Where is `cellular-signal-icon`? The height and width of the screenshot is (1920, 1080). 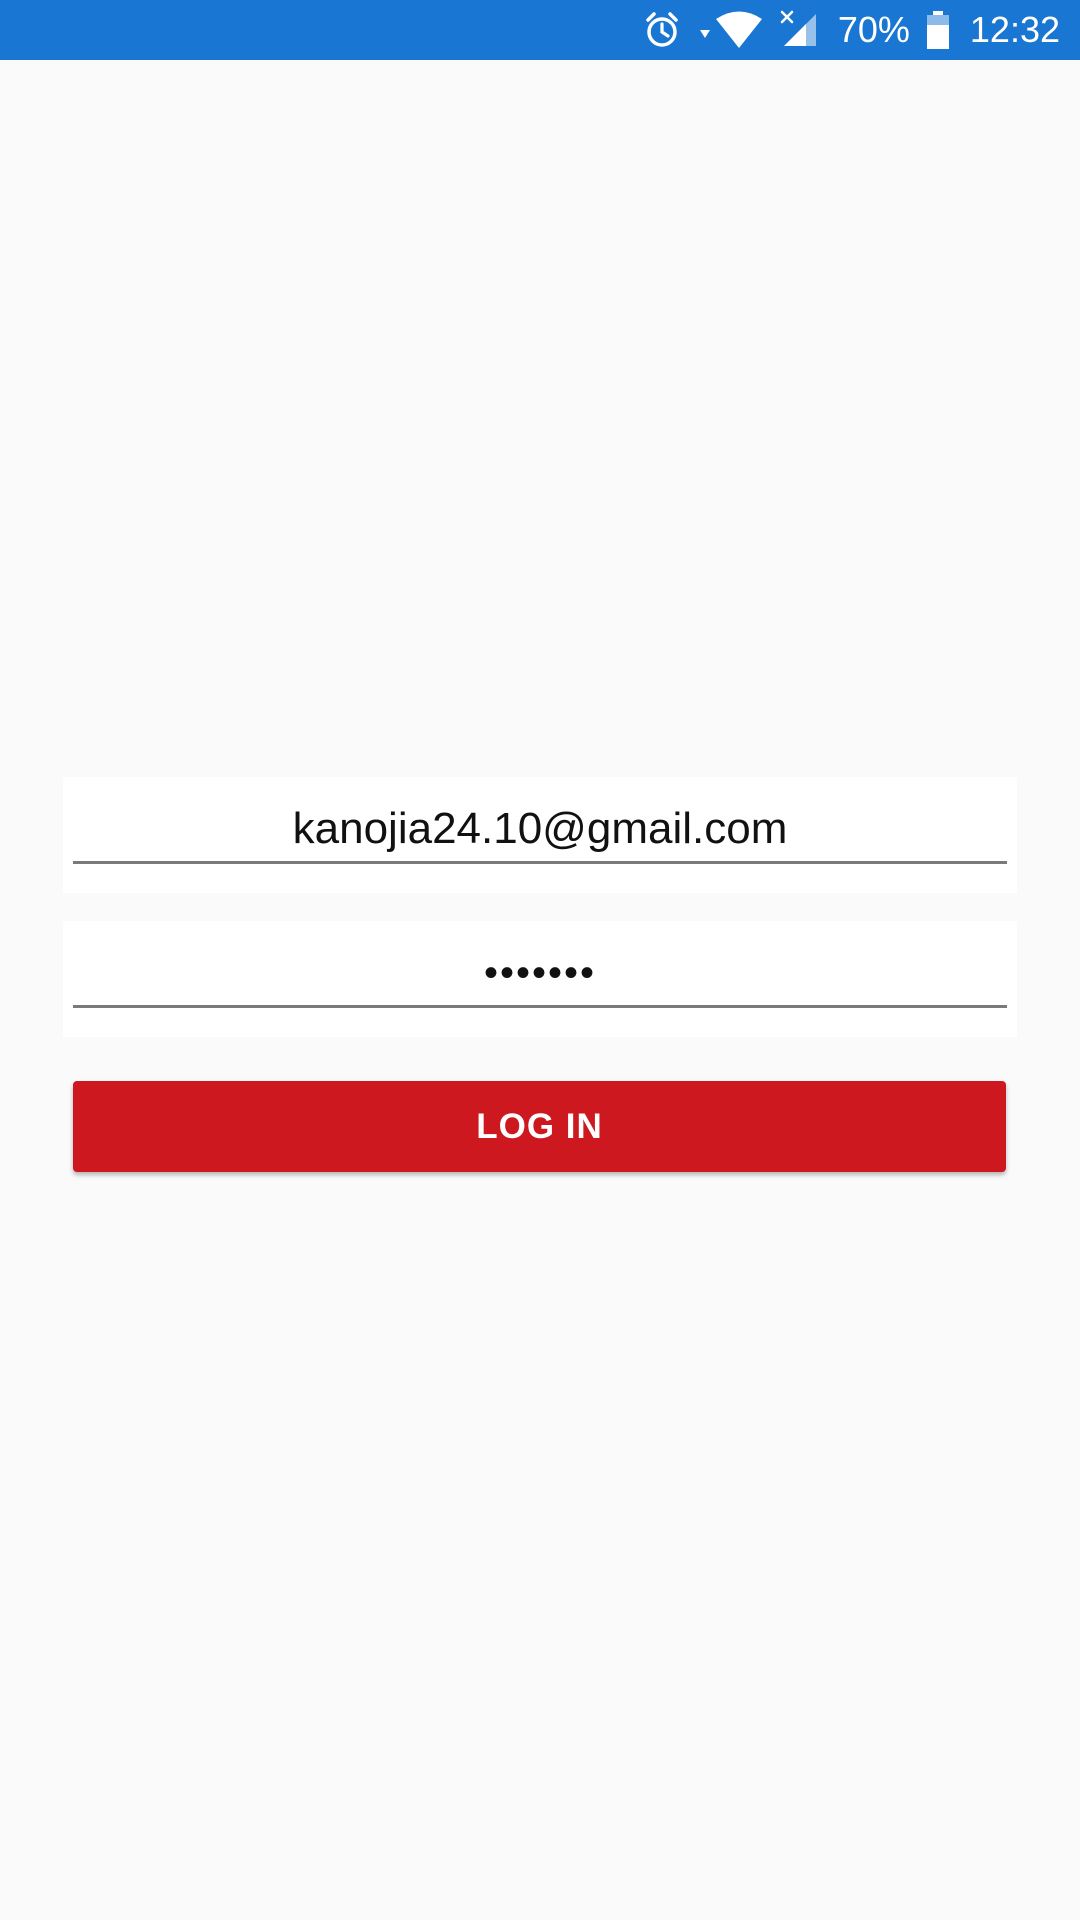 cellular-signal-icon is located at coordinates (800, 30).